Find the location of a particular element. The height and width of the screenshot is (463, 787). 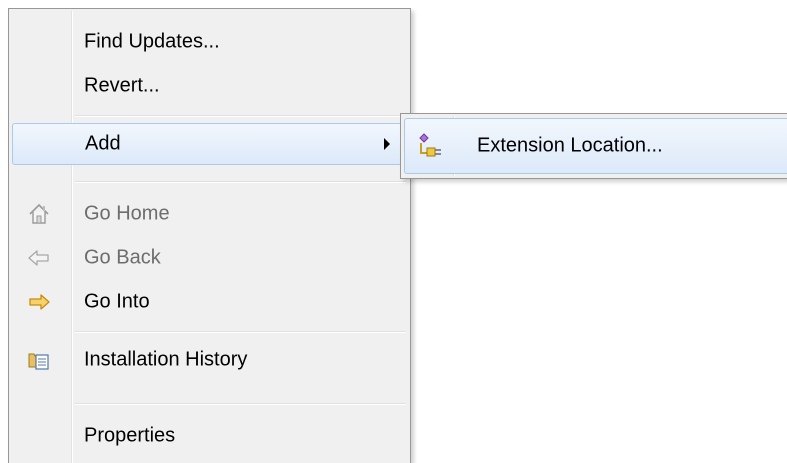

back-arrow-icon is located at coordinates (39, 258).